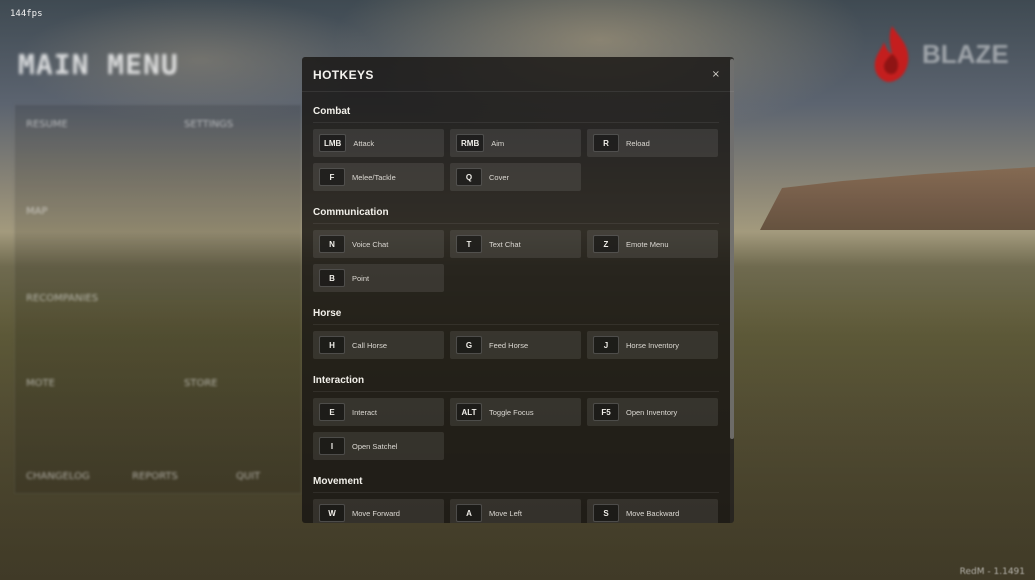  What do you see at coordinates (499, 177) in the screenshot?
I see `hotkey-action: Cover` at bounding box center [499, 177].